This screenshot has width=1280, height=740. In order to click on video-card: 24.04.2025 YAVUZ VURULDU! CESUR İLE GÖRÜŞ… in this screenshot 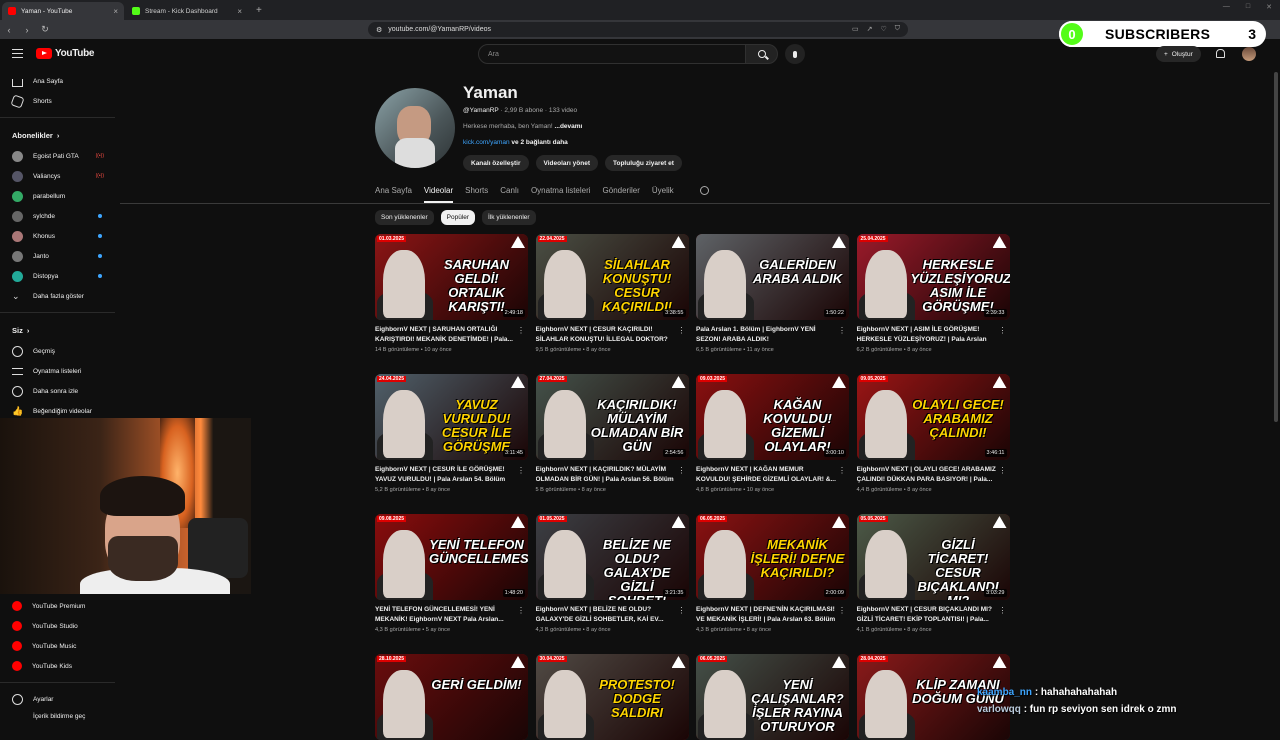, I will do `click(451, 433)`.